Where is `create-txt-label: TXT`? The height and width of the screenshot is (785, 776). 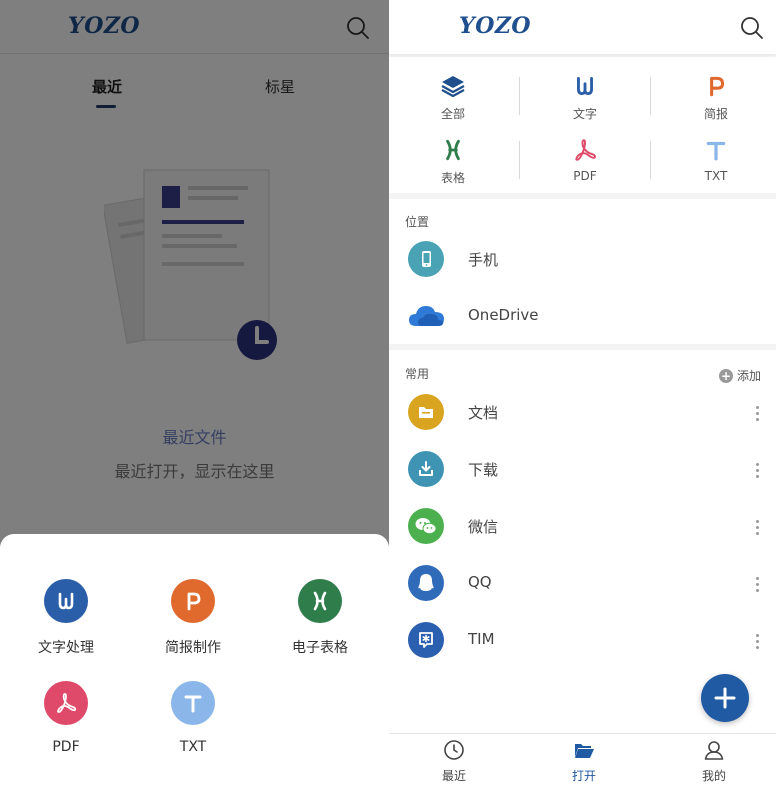 create-txt-label: TXT is located at coordinates (193, 747).